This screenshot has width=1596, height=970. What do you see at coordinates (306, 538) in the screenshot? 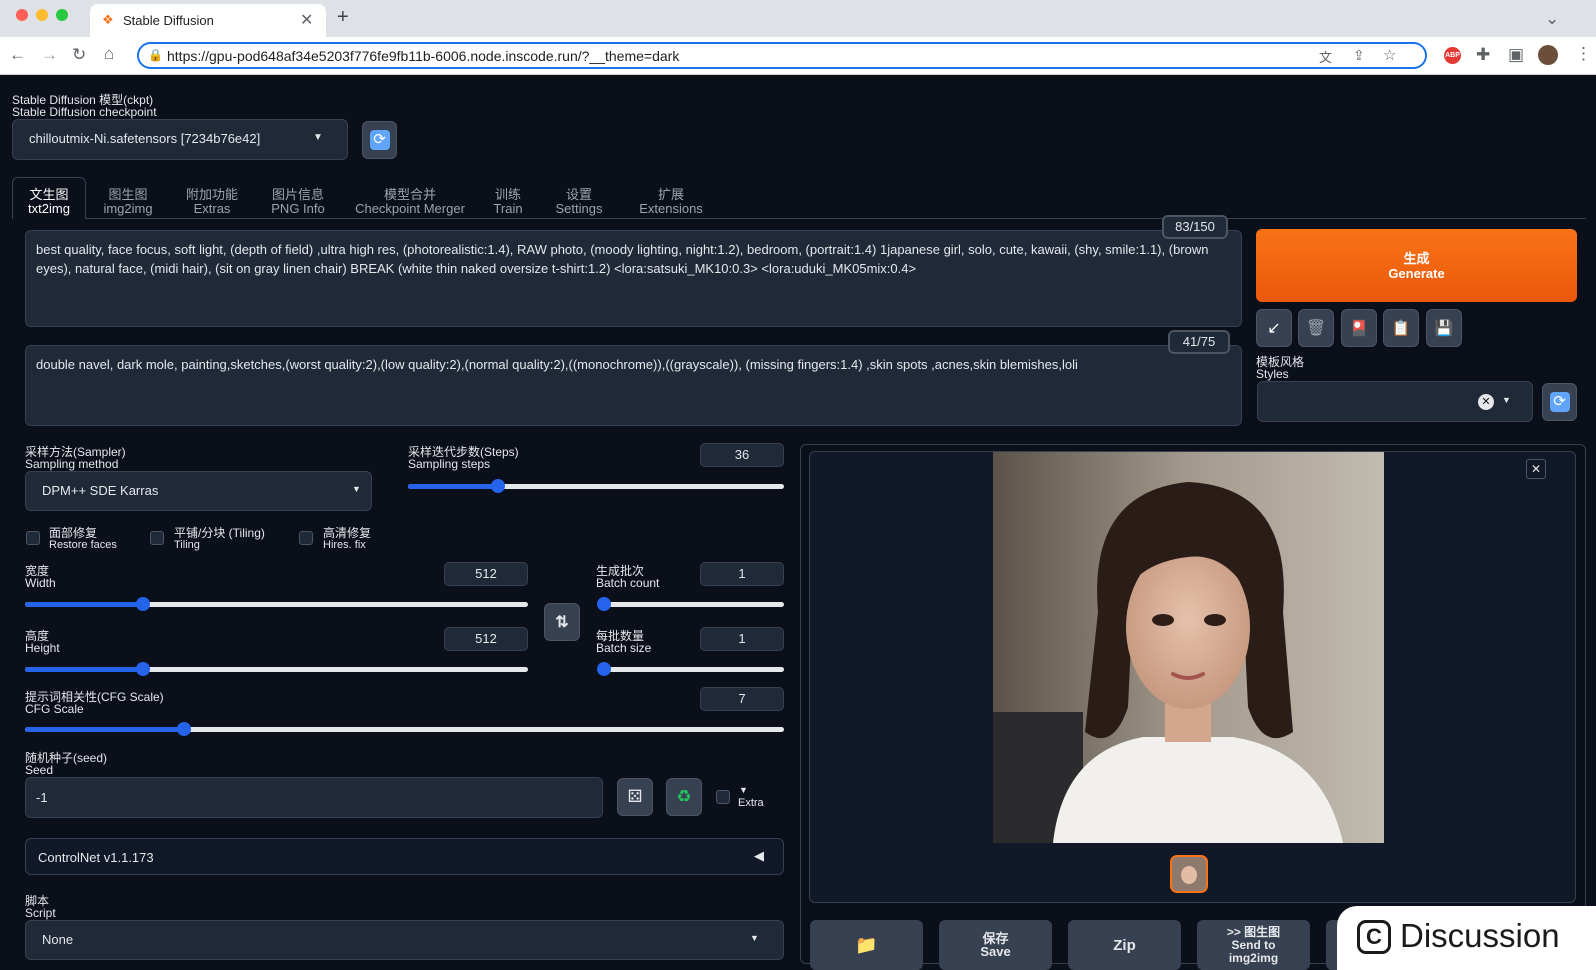
I see `hires-fix-checkbox` at bounding box center [306, 538].